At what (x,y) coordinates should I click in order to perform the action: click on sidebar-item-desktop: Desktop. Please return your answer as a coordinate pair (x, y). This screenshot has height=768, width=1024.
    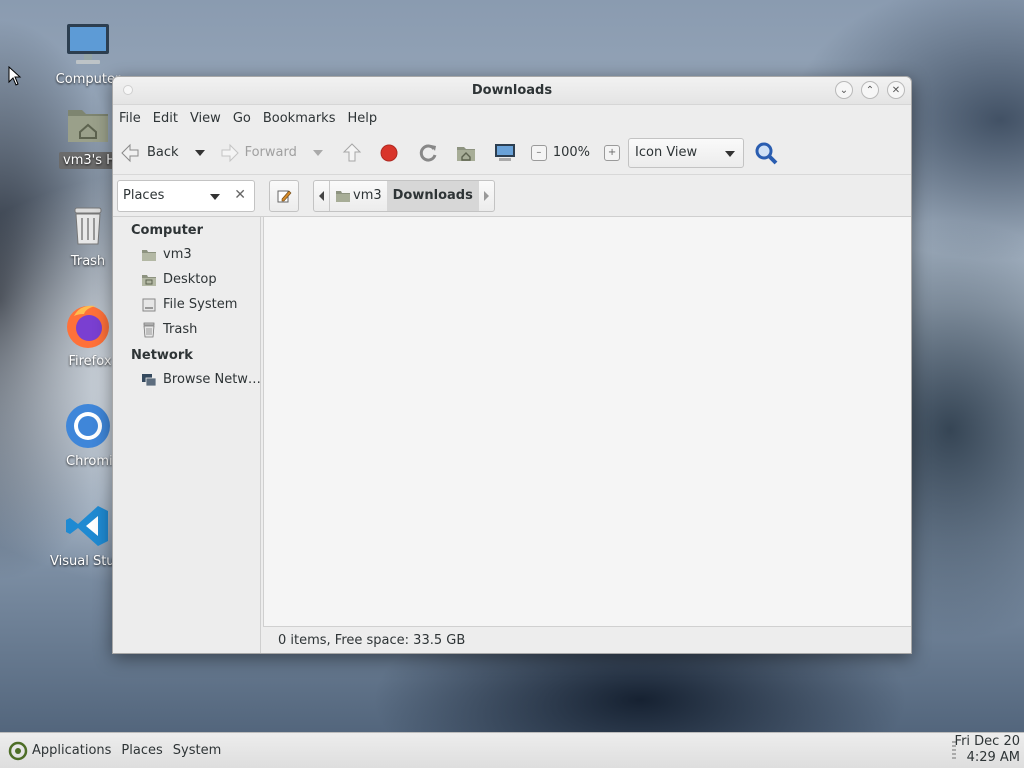
    Looking at the image, I should click on (186, 279).